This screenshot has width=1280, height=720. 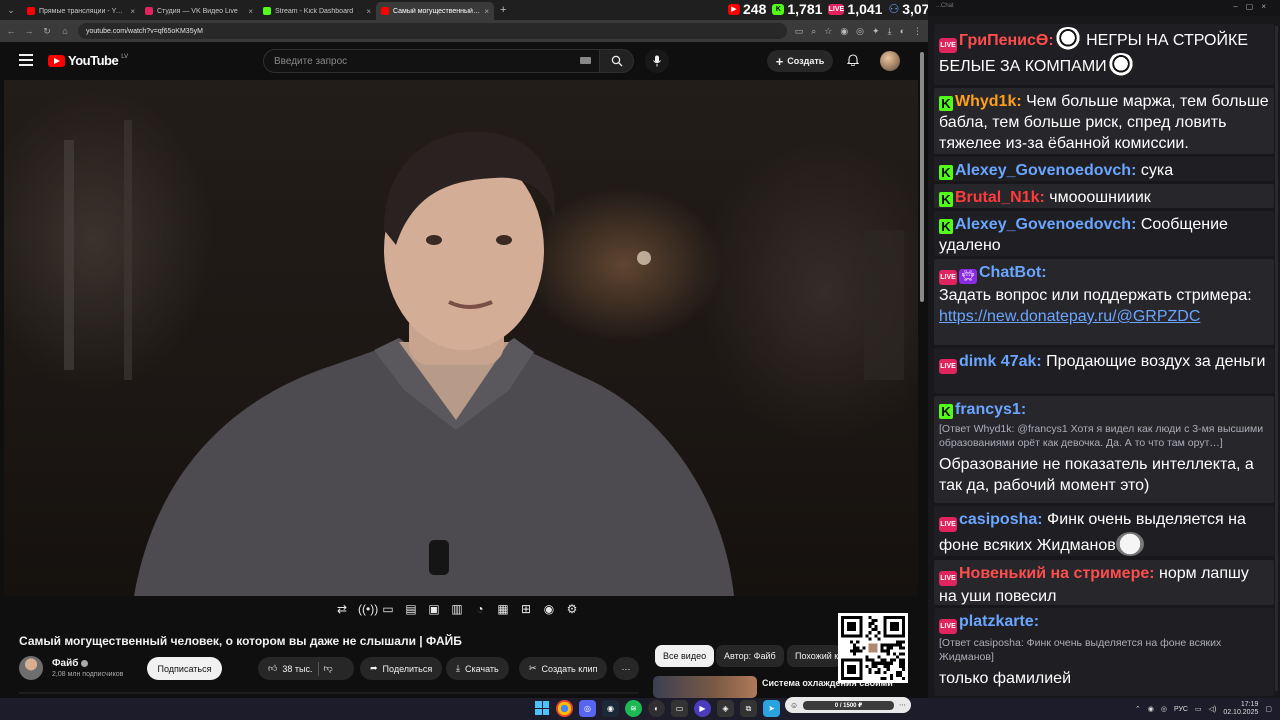 I want to click on puzzle-icon: ✦, so click(x=876, y=31).